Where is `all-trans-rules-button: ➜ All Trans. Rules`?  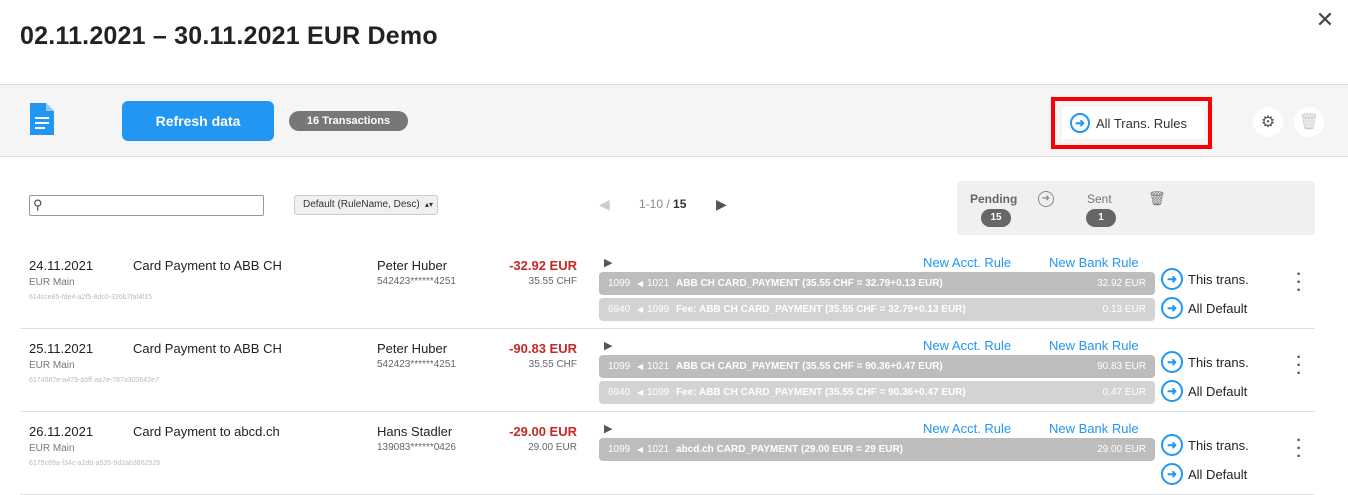 all-trans-rules-button: ➜ All Trans. Rules is located at coordinates (1133, 123).